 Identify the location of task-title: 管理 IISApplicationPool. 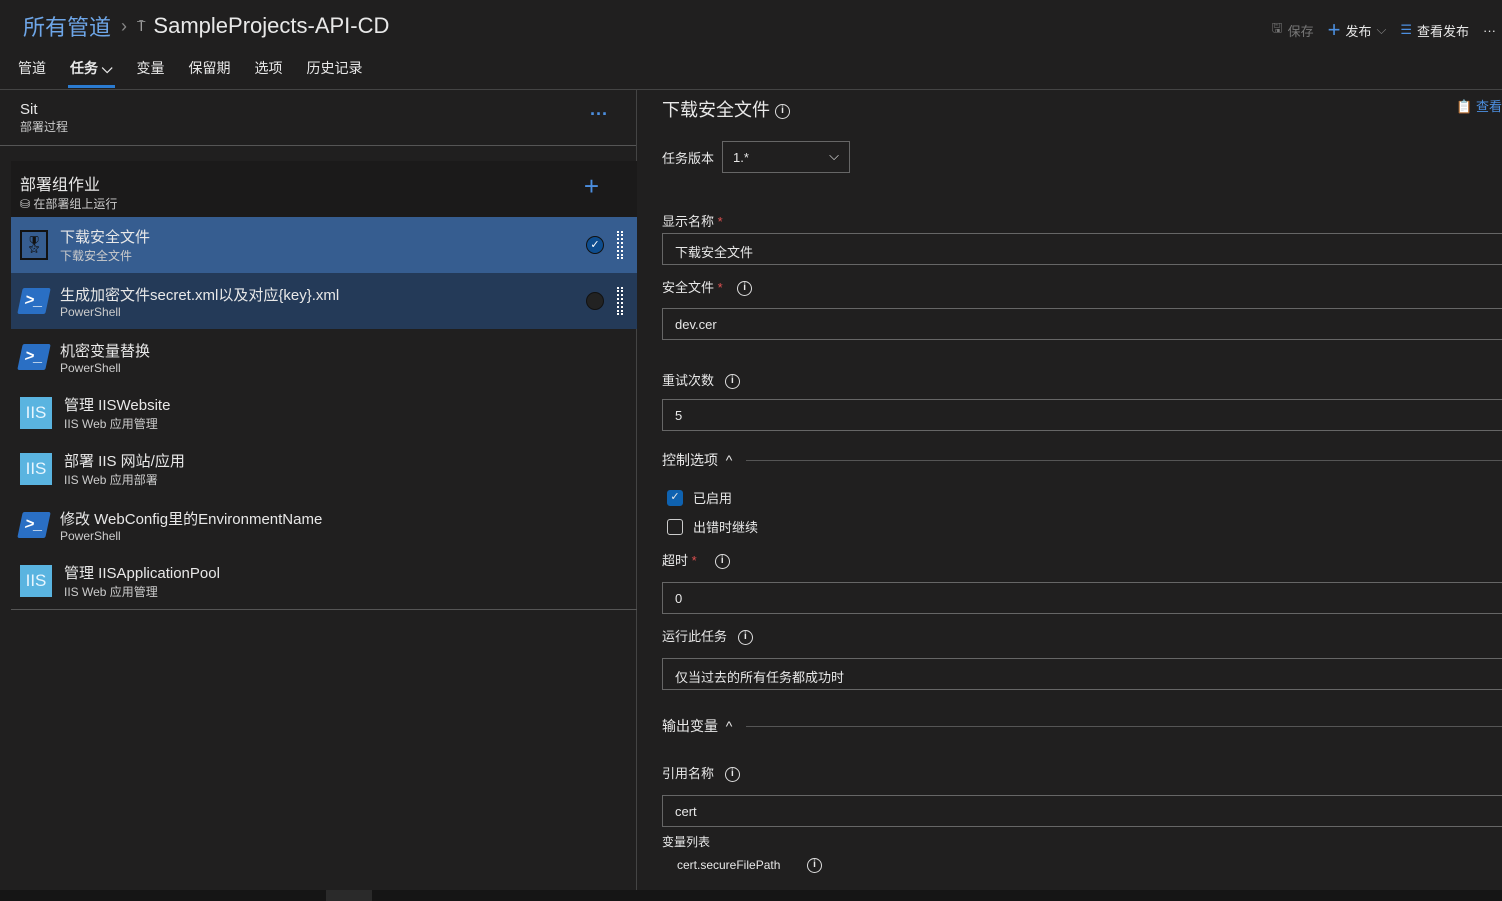
(142, 573).